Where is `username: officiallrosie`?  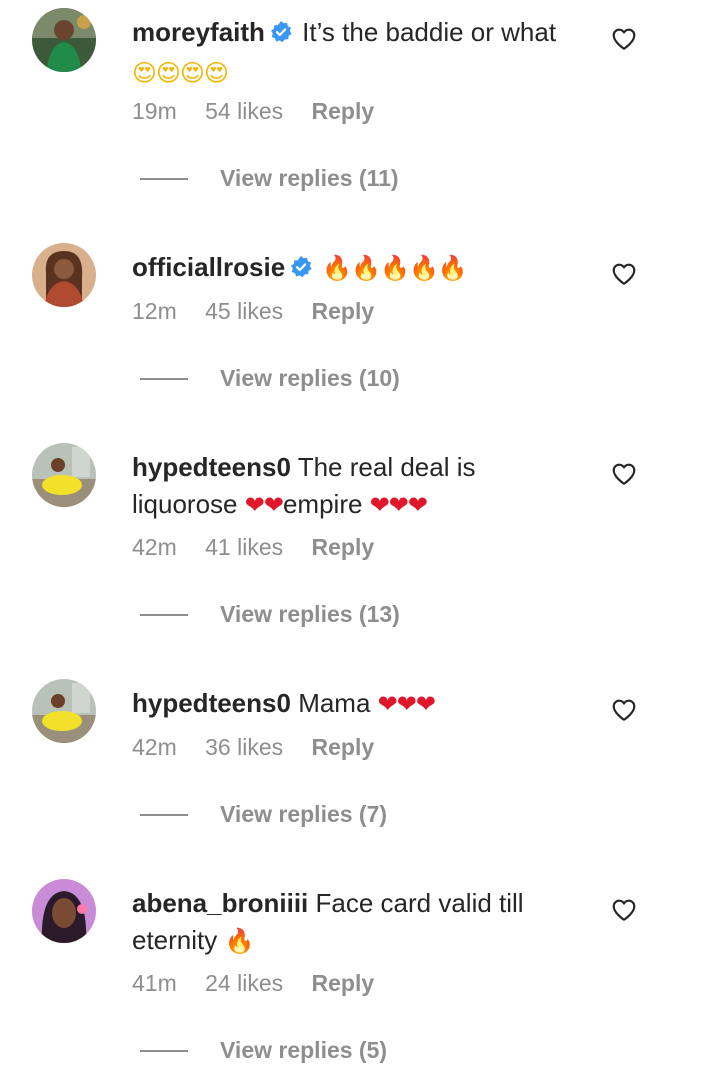 username: officiallrosie is located at coordinates (208, 267).